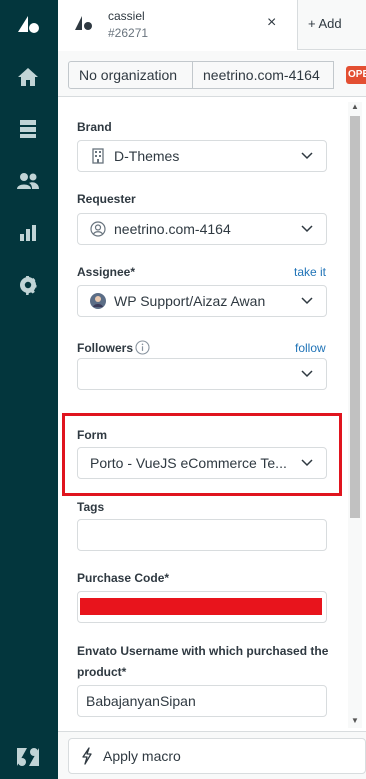 This screenshot has width=366, height=779. I want to click on follow-link: follow, so click(310, 348).